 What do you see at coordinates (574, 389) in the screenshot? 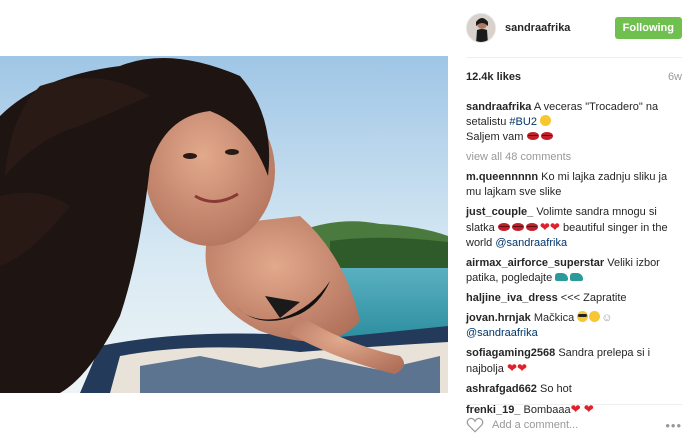
I see `comment: ashrafgad662 So hot` at bounding box center [574, 389].